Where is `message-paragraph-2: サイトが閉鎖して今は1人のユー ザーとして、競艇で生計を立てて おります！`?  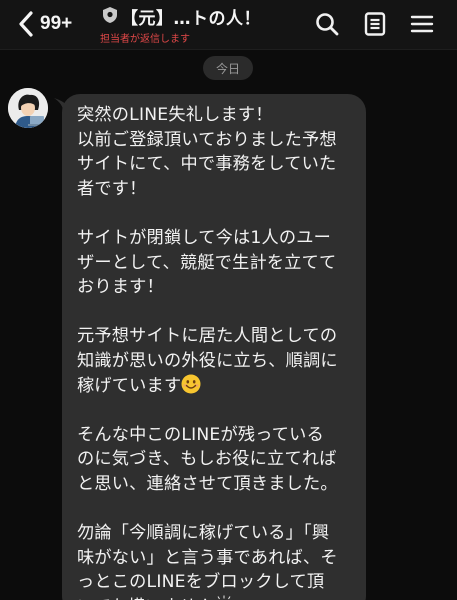 message-paragraph-2: サイトが閉鎖して今は1人のユー ザーとして、競艇で生計を立てて おります！ is located at coordinates (207, 262).